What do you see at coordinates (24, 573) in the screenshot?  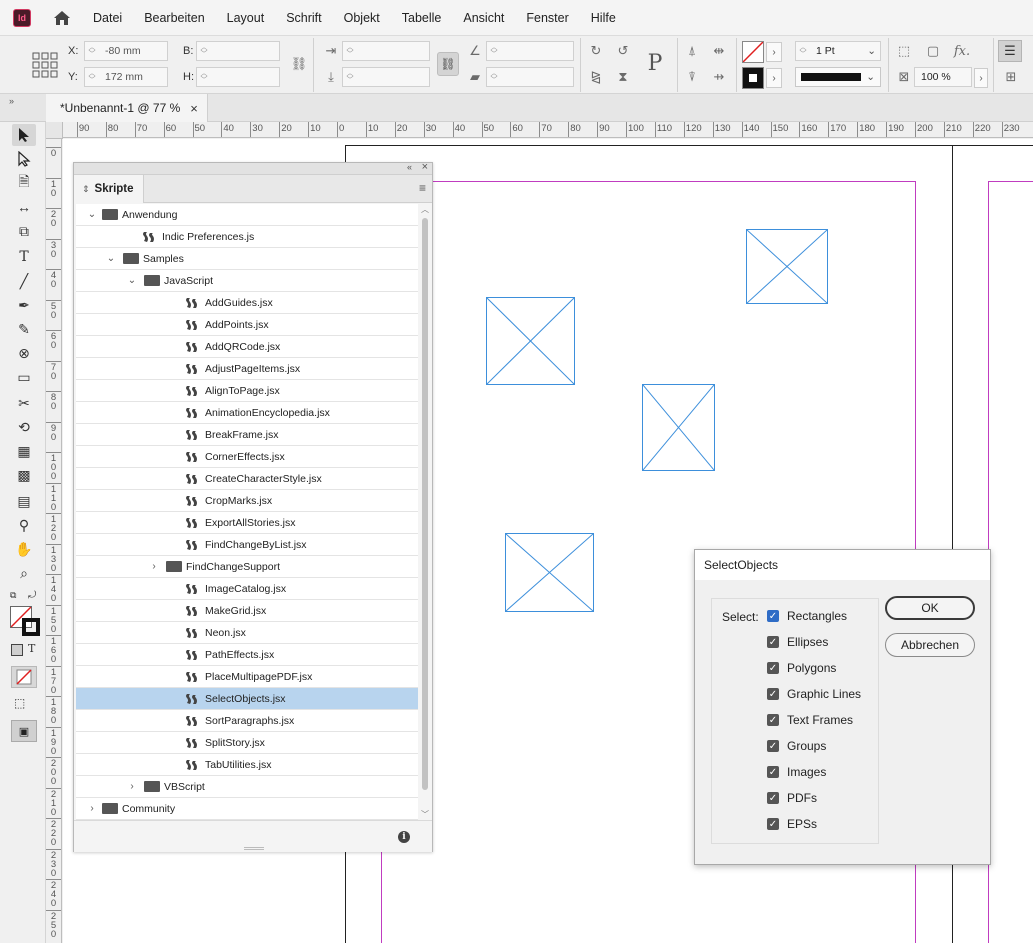 I see `zoom-tool-icon: ⌕` at bounding box center [24, 573].